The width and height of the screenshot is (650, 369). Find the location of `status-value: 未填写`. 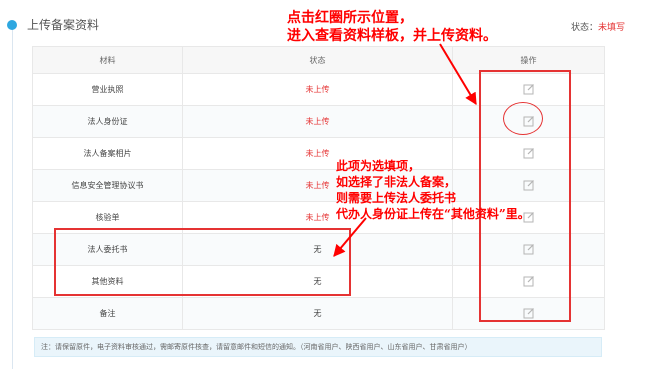

status-value: 未填写 is located at coordinates (611, 28).